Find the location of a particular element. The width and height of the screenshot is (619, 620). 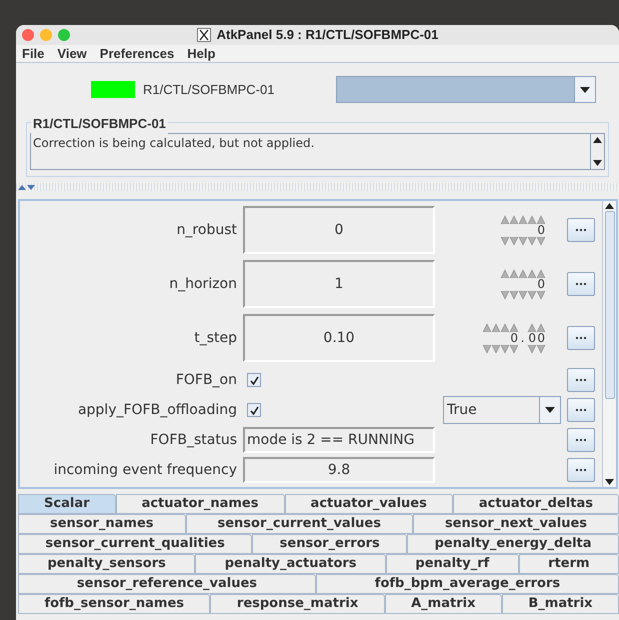

tab: Scalar is located at coordinates (67, 504).